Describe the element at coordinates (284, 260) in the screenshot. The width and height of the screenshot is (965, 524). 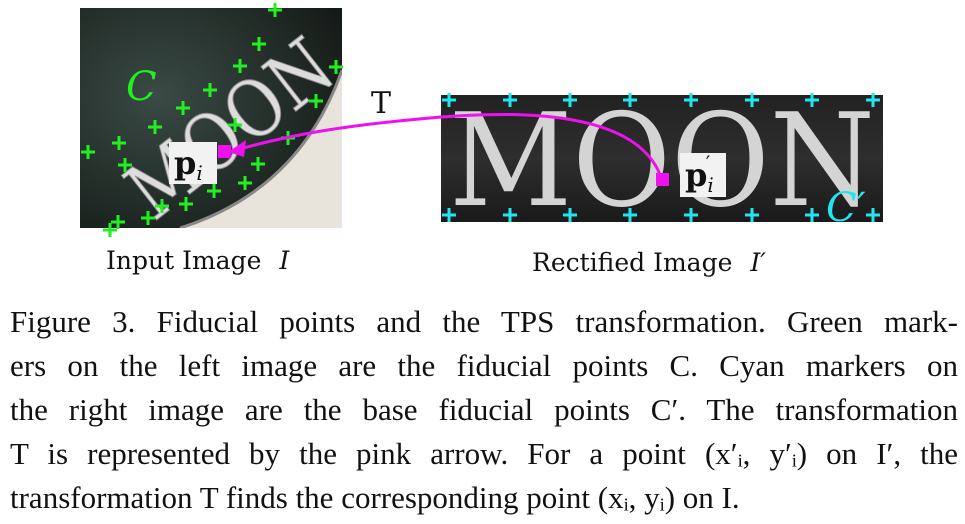
I see `input-image-symbol: I` at that location.